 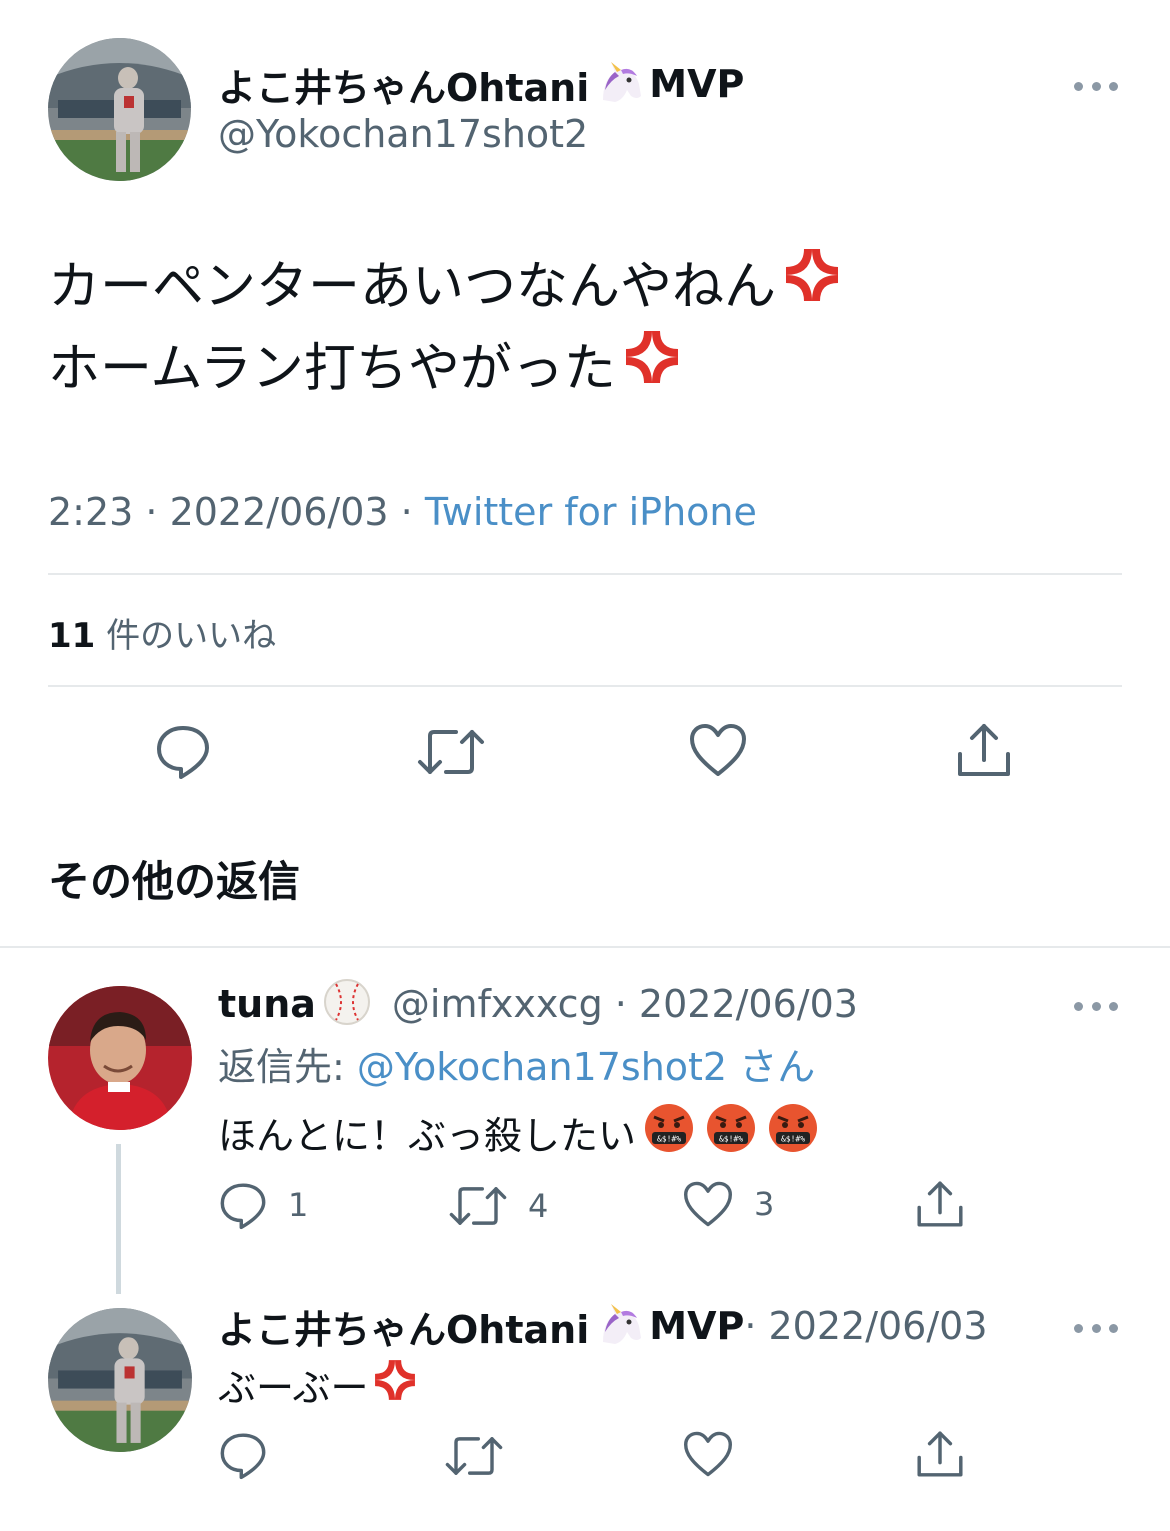 I want to click on reply-text: ぶーぶー, so click(x=318, y=1384).